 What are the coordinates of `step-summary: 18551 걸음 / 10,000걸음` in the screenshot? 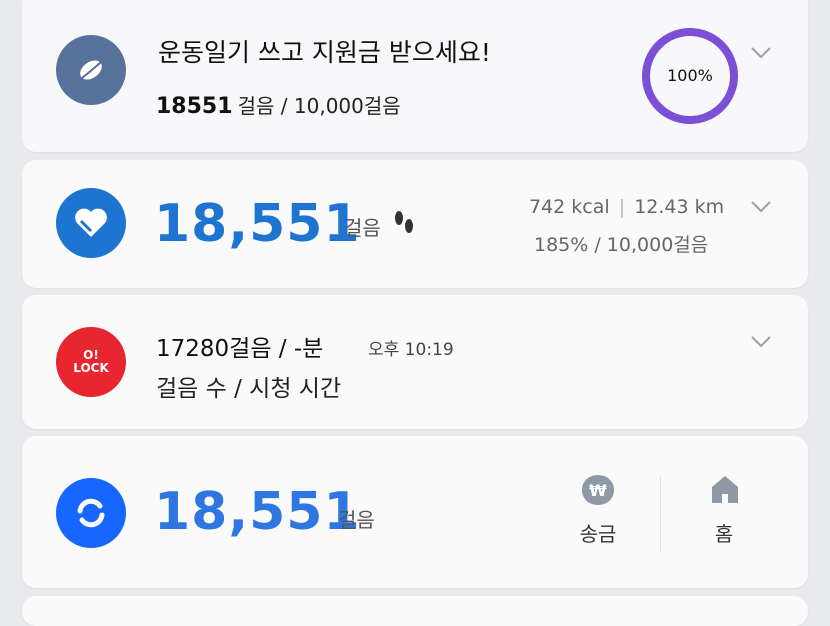 It's located at (278, 104).